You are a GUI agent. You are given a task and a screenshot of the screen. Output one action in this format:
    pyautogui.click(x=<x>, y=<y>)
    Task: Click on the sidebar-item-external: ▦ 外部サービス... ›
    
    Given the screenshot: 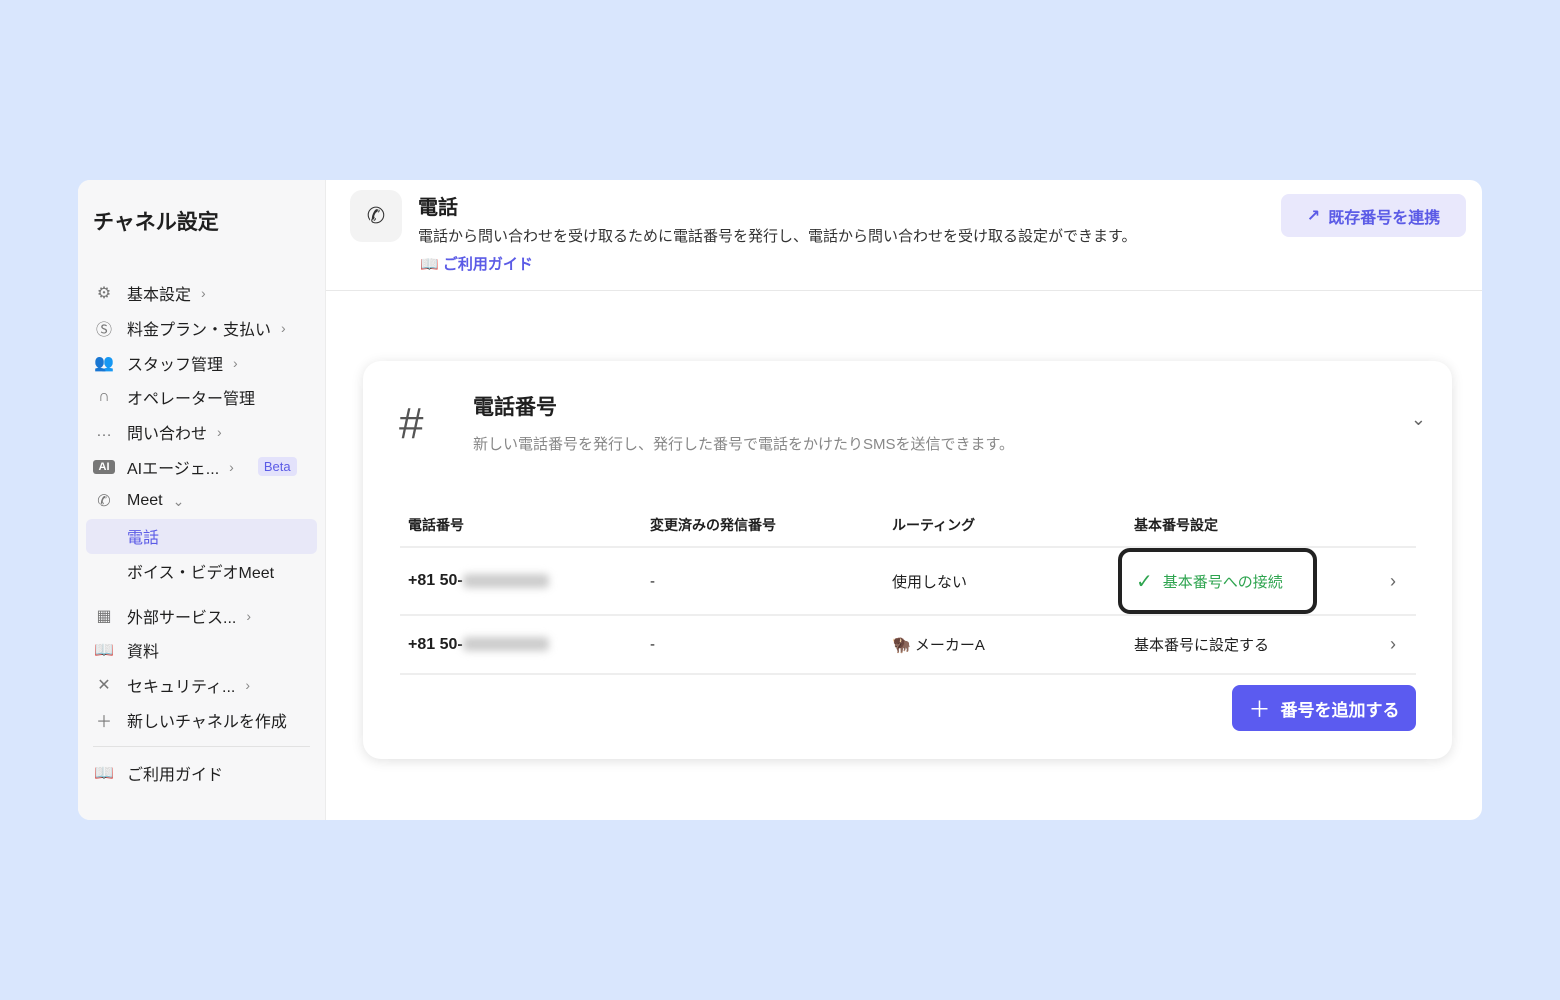 What is the action you would take?
    pyautogui.click(x=201, y=615)
    